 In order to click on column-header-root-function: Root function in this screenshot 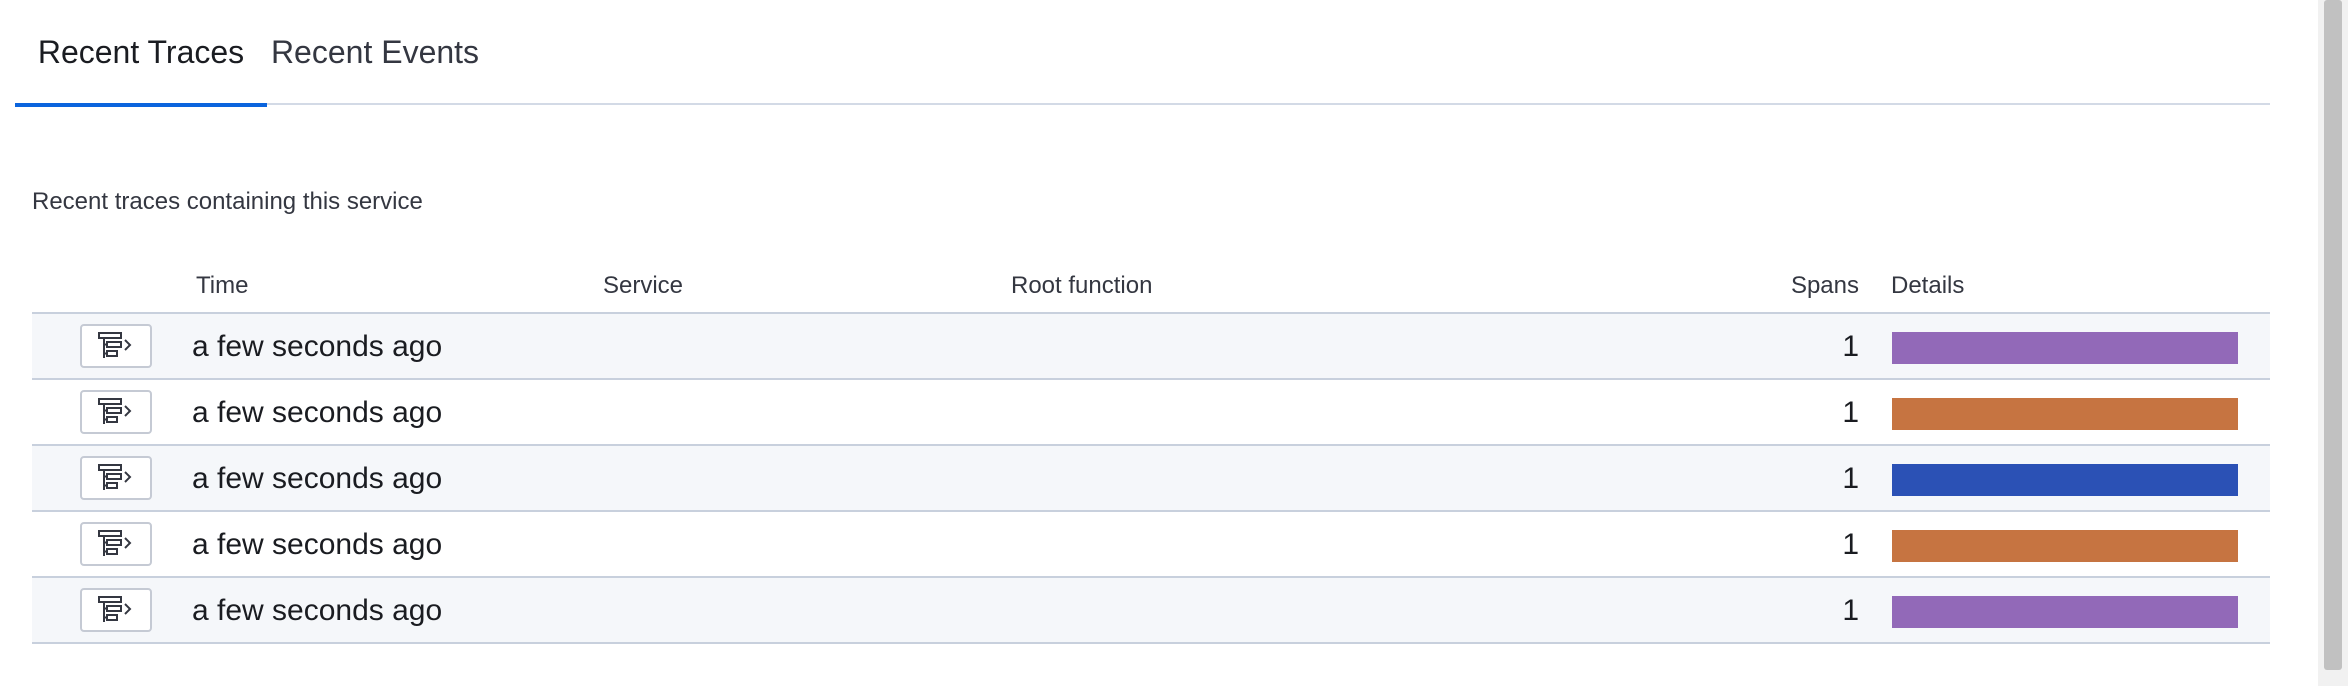, I will do `click(1081, 286)`.